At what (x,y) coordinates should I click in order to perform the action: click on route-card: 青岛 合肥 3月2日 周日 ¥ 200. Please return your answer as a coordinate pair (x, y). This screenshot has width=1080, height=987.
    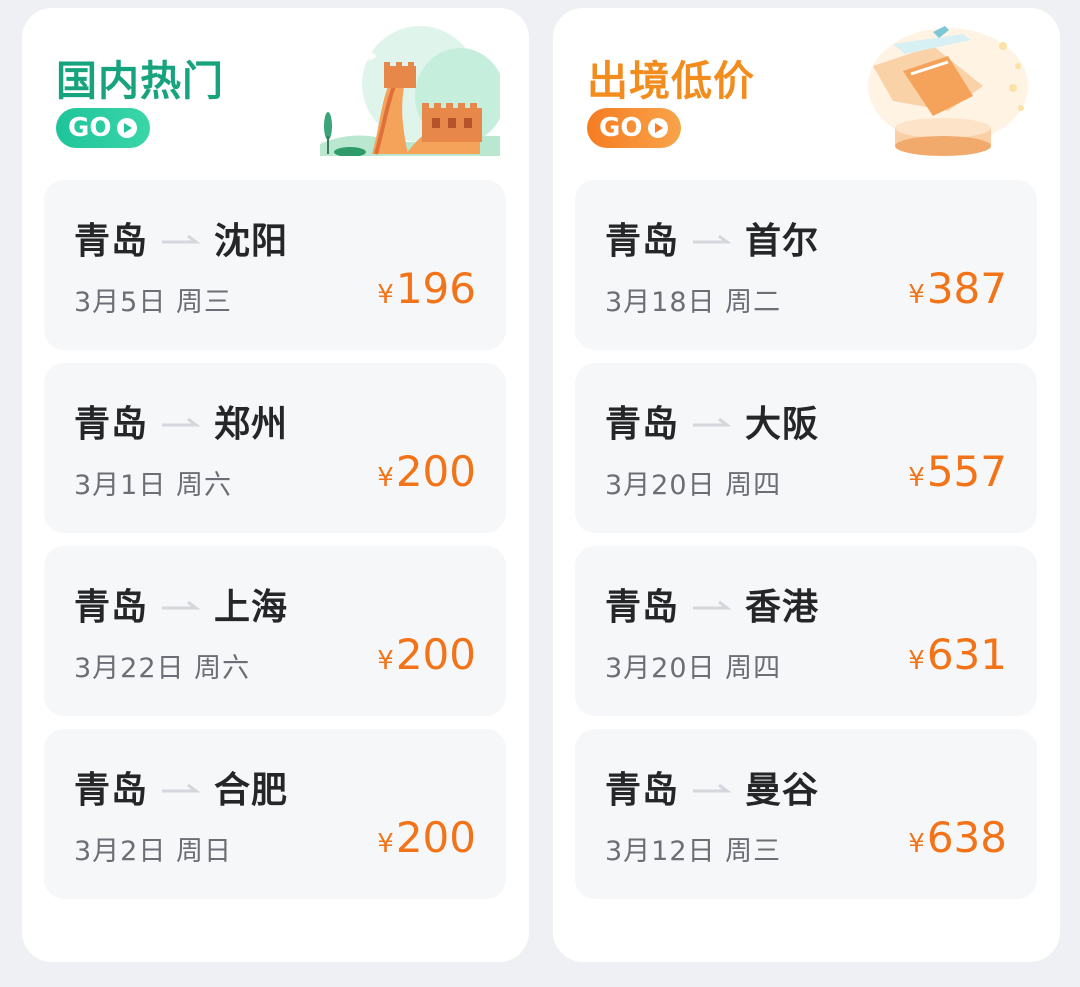
    Looking at the image, I should click on (275, 814).